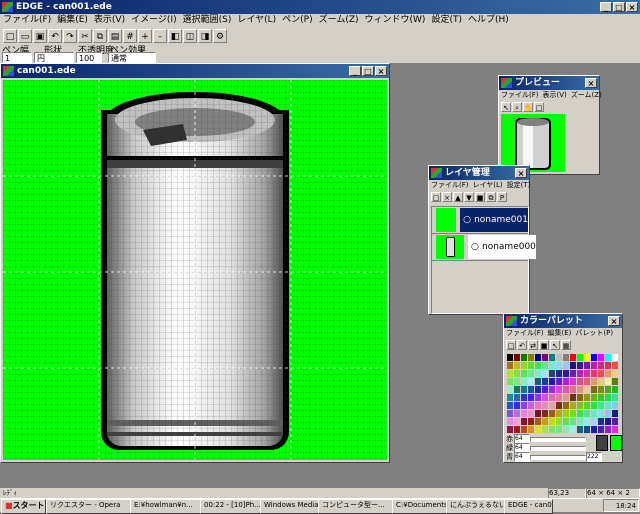 The height and width of the screenshot is (514, 640). I want to click on new-layer-icon: □, so click(436, 197).